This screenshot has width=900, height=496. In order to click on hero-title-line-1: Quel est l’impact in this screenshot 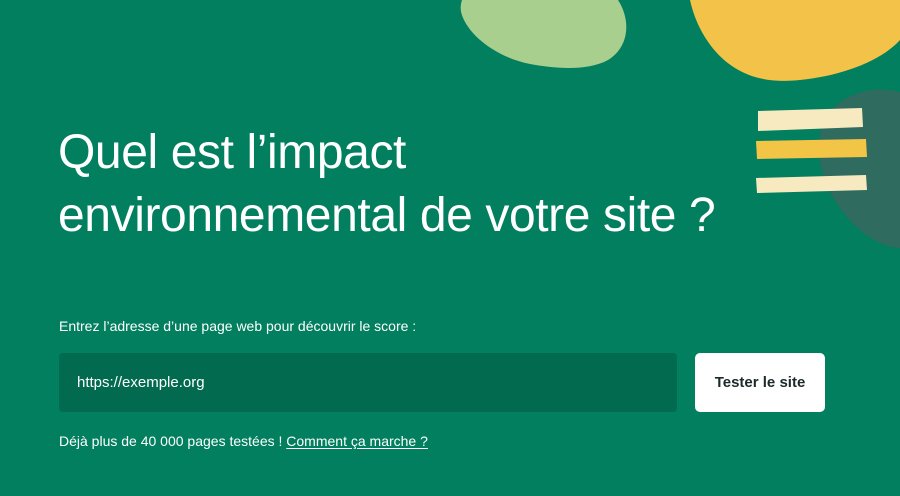, I will do `click(232, 152)`.